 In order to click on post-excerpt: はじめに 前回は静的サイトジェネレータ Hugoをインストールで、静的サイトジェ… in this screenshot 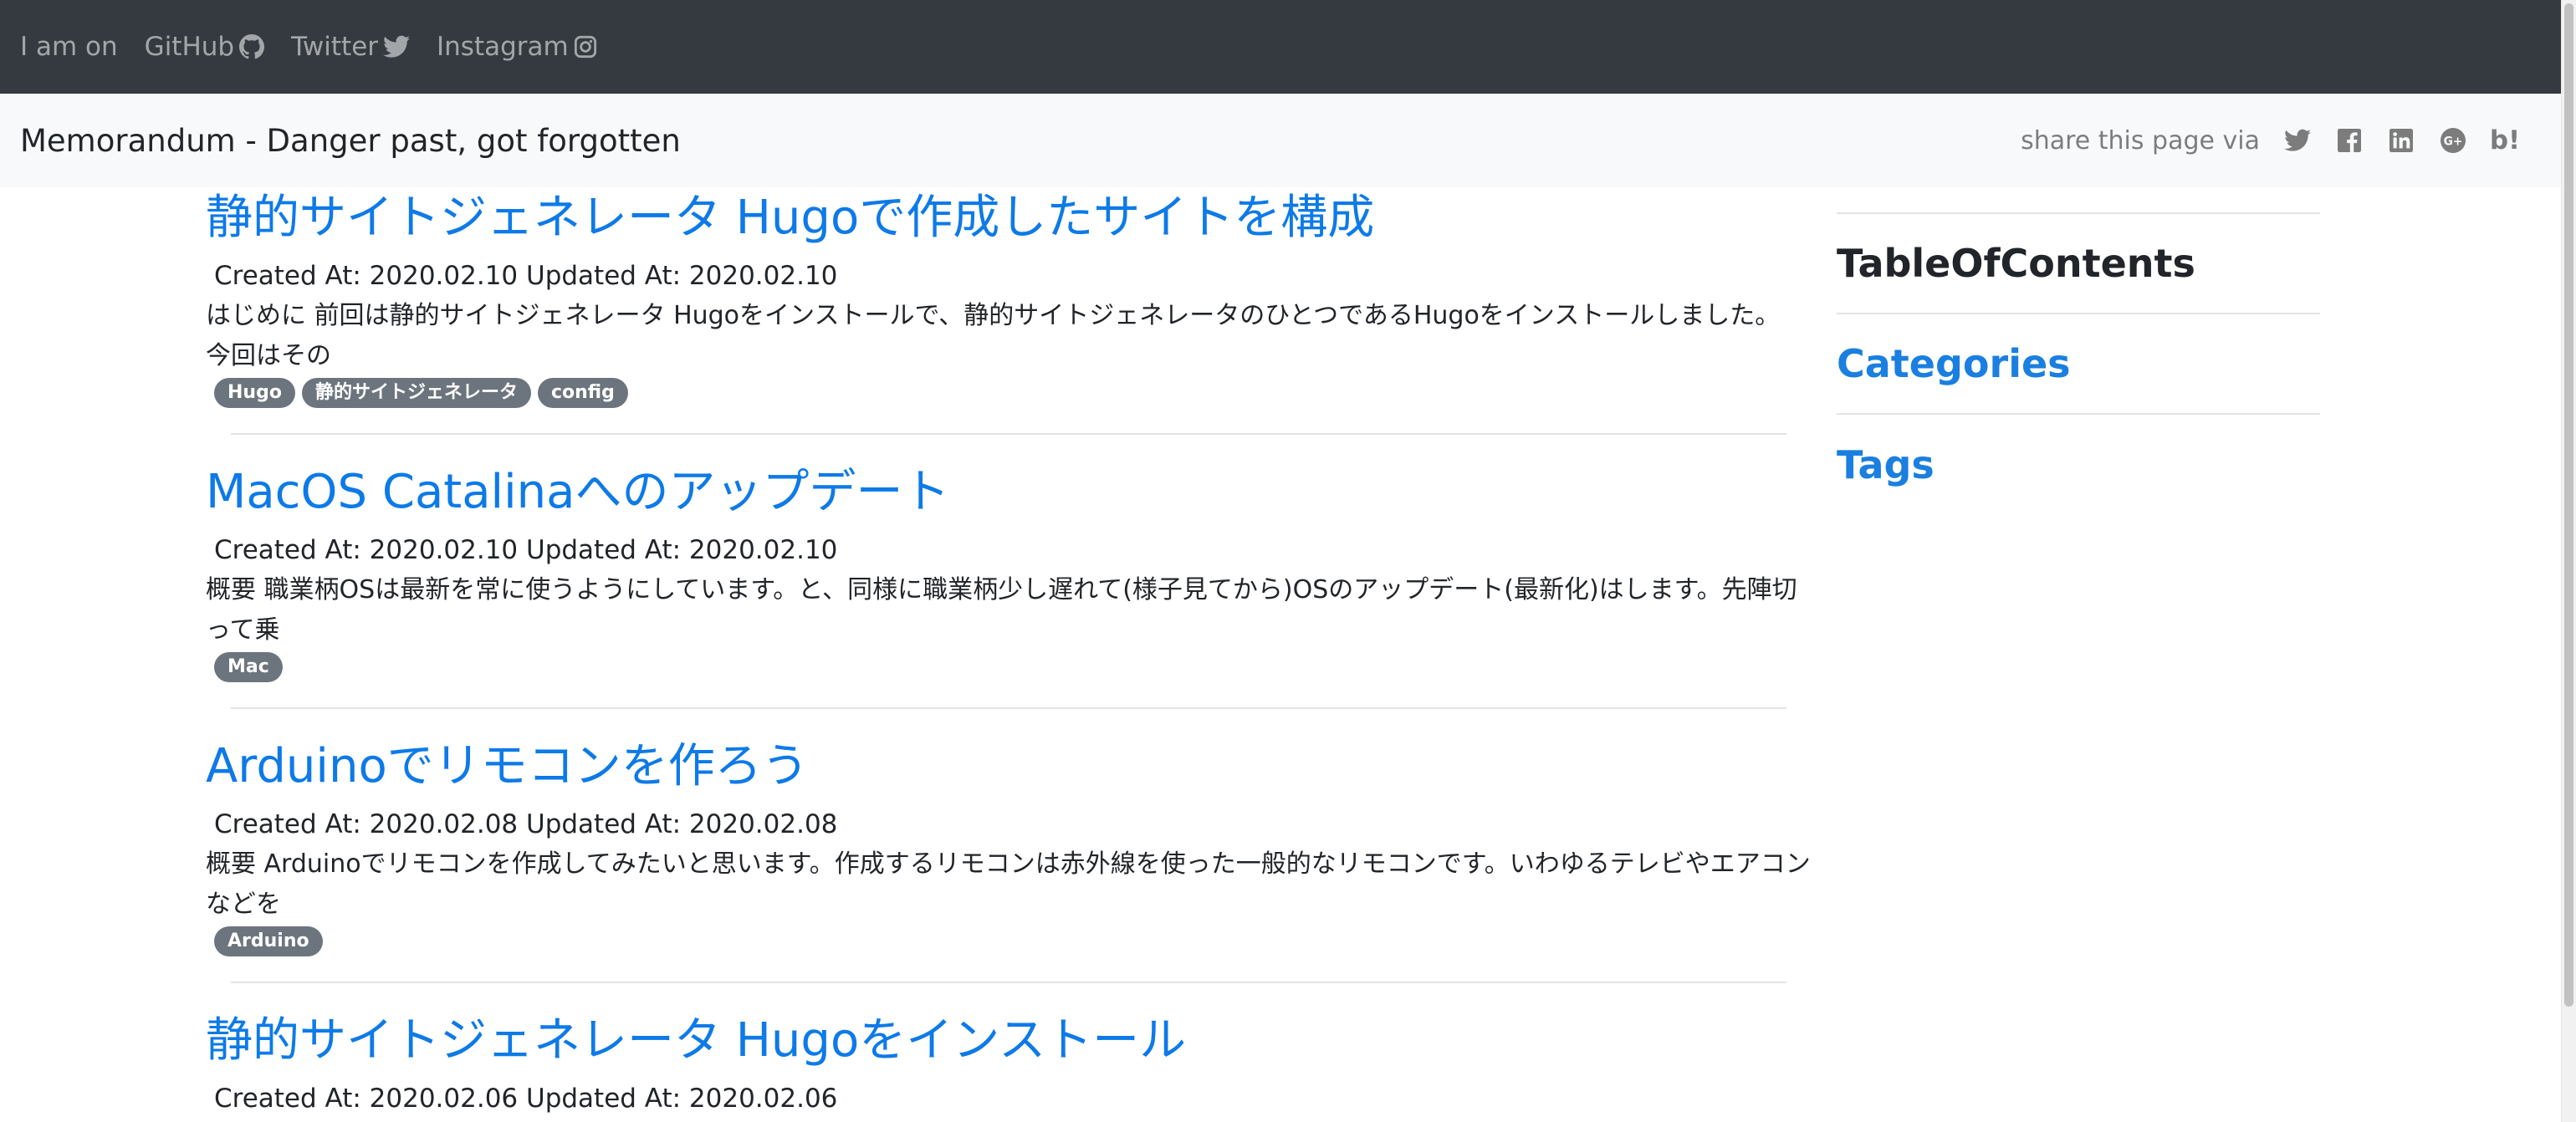, I will do `click(993, 335)`.